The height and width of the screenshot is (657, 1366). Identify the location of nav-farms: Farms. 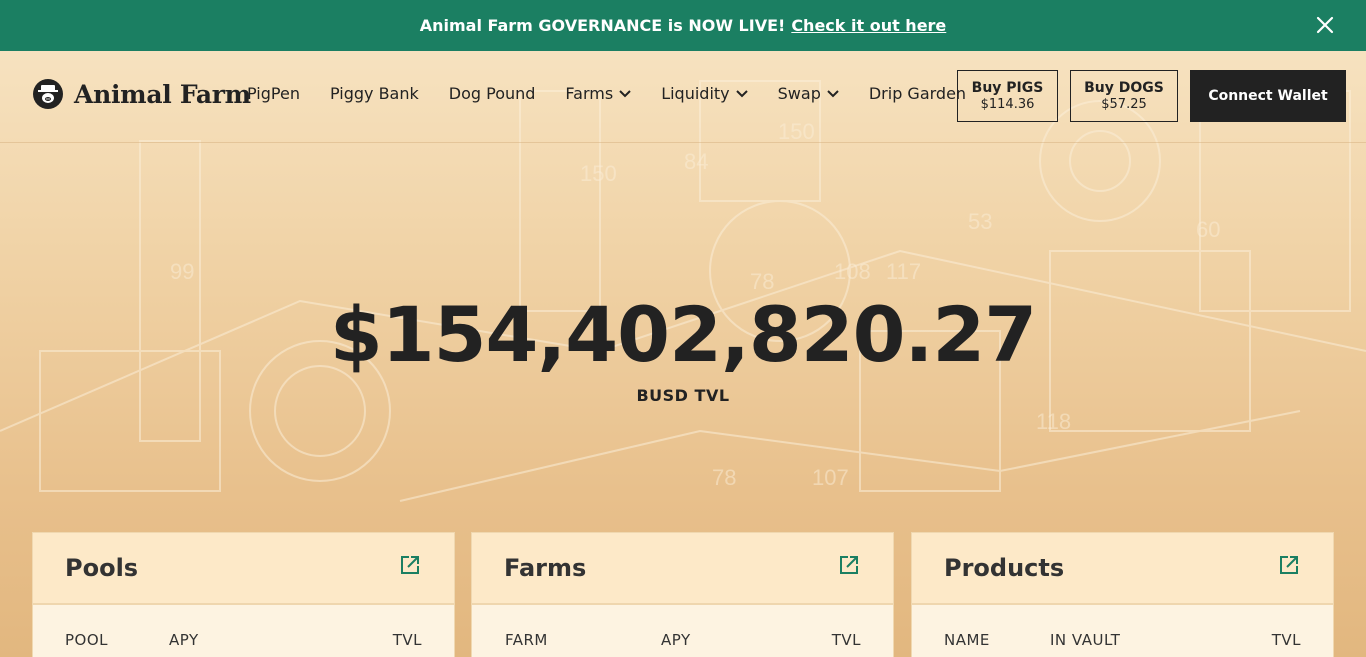
(598, 93).